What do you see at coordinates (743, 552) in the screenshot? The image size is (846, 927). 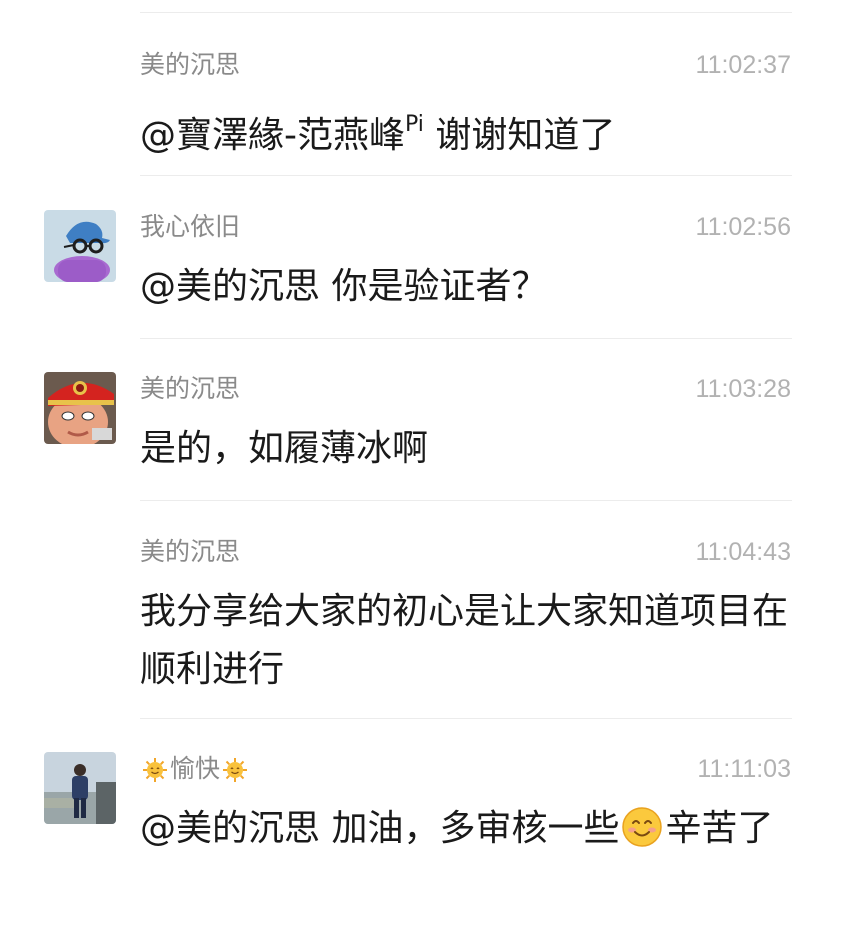 I see `message-time: 11:04:43` at bounding box center [743, 552].